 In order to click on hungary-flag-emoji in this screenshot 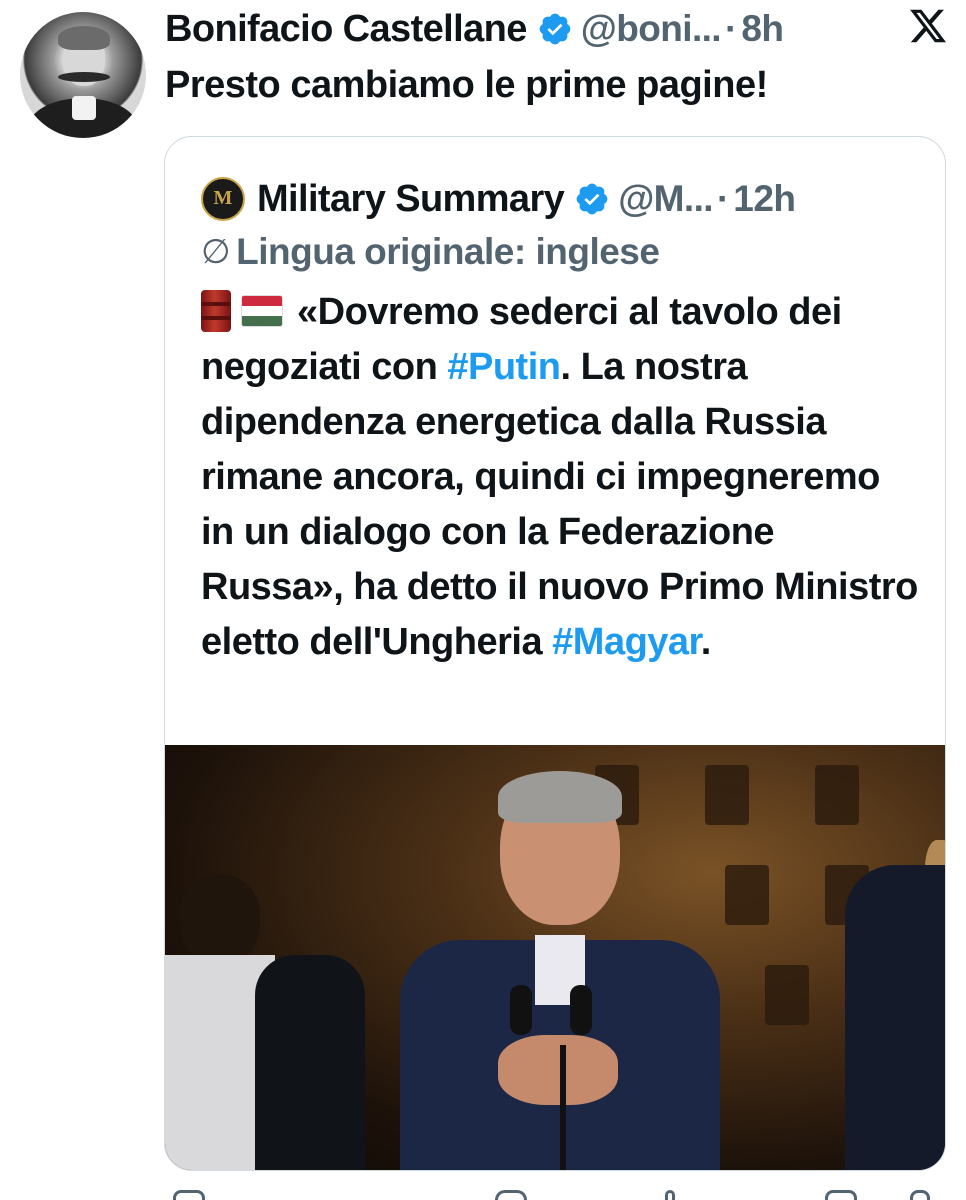, I will do `click(262, 311)`.